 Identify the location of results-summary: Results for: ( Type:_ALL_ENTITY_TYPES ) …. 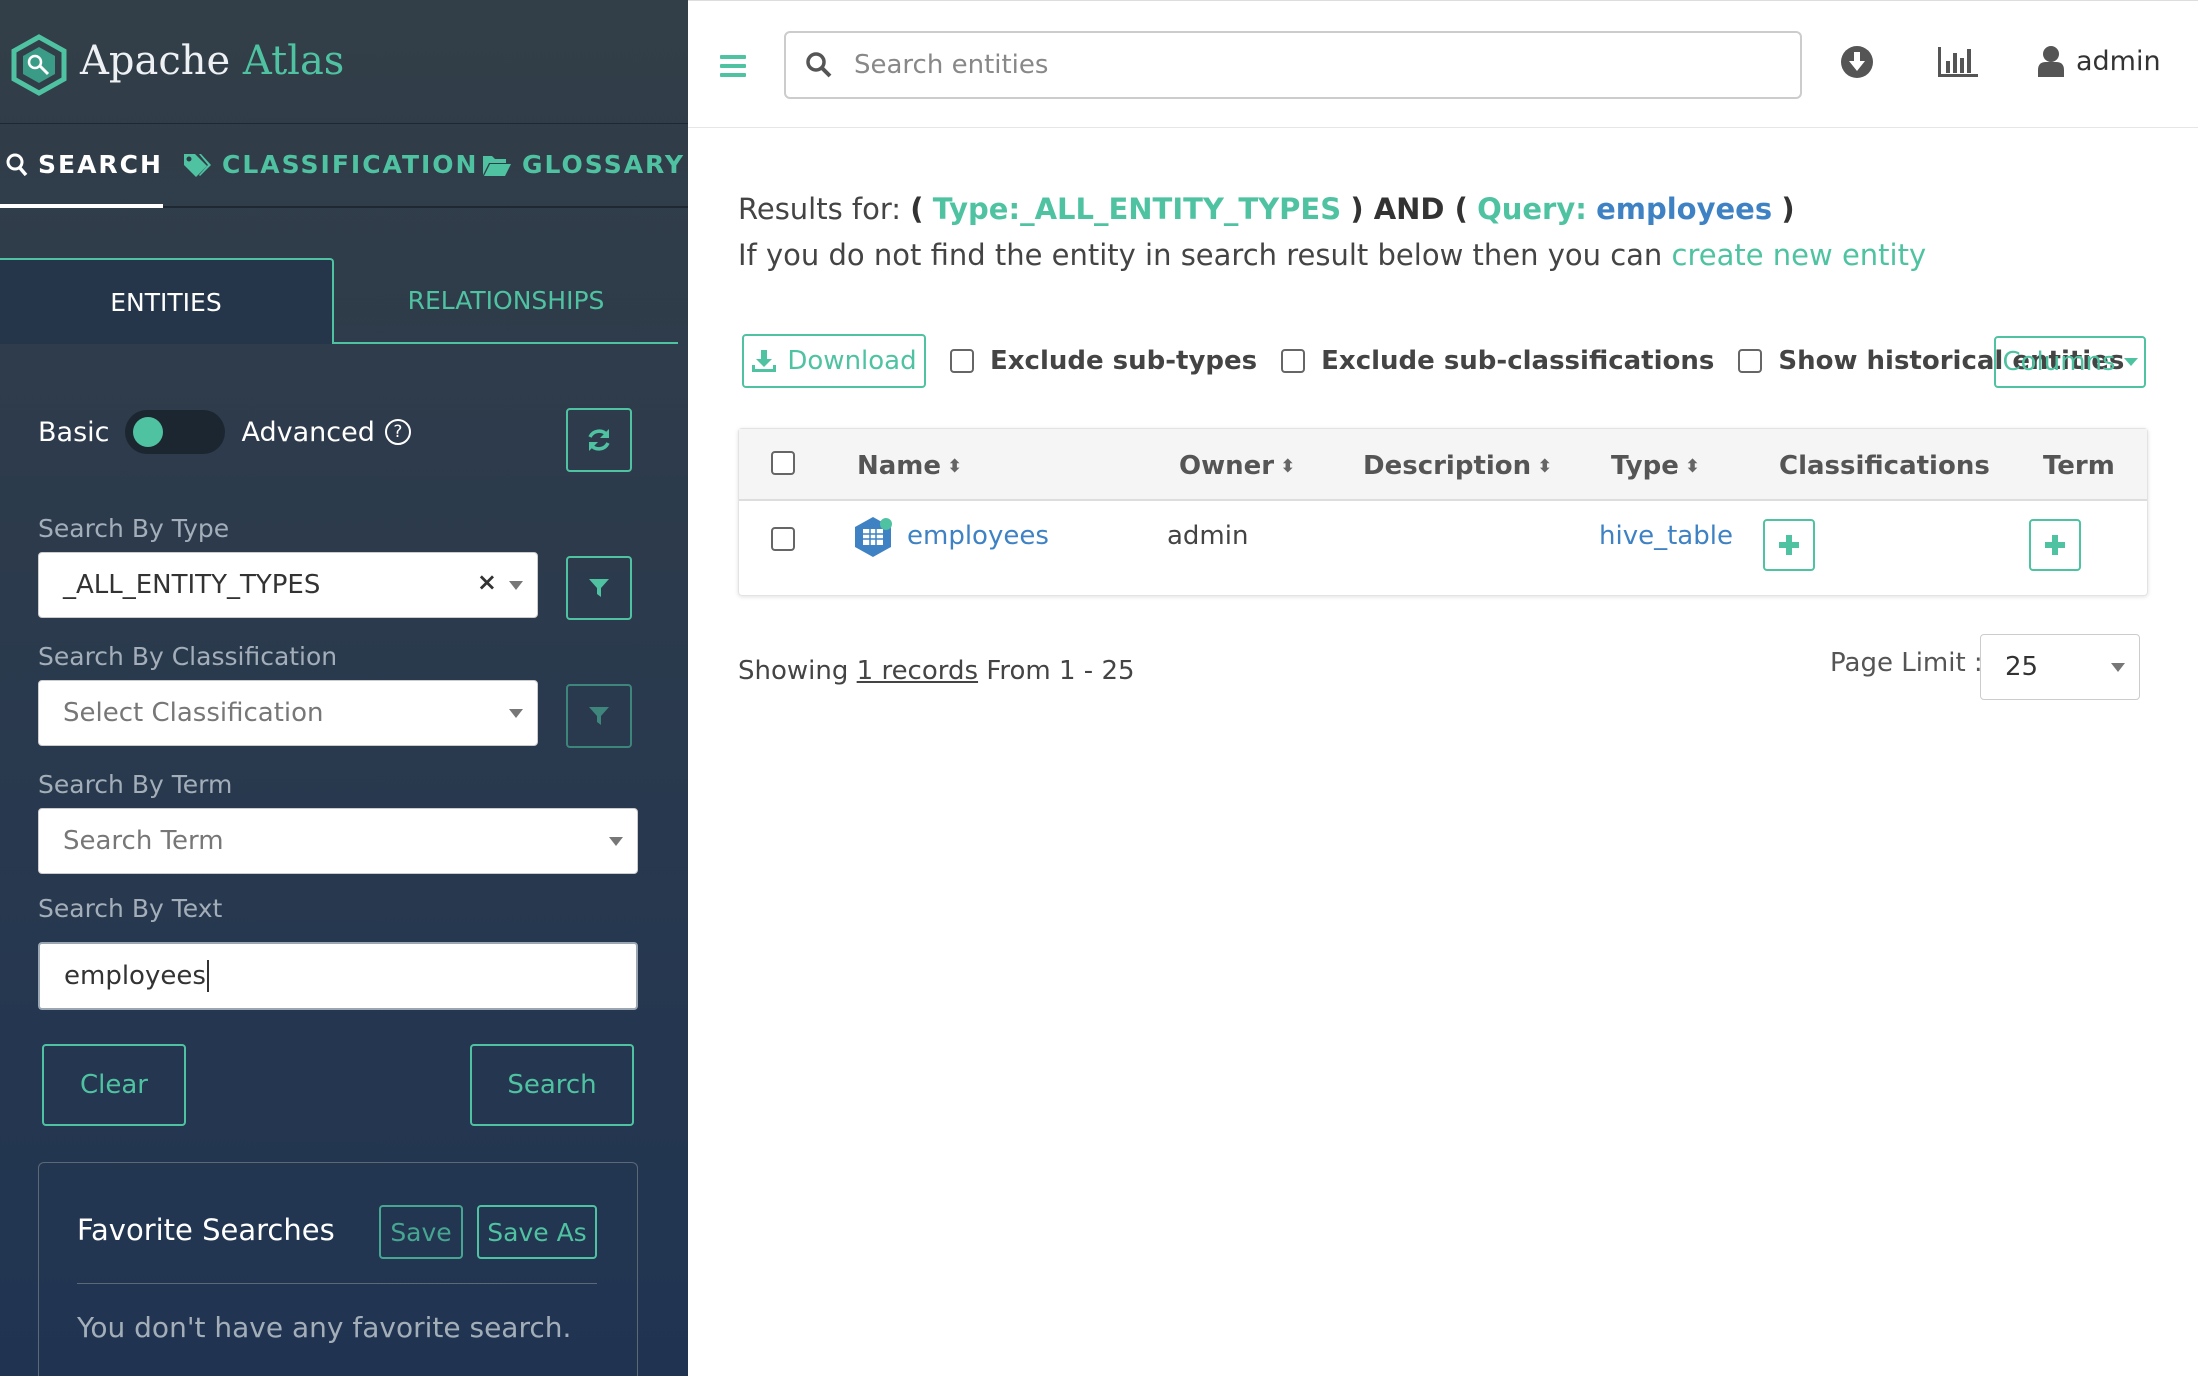
(1266, 209).